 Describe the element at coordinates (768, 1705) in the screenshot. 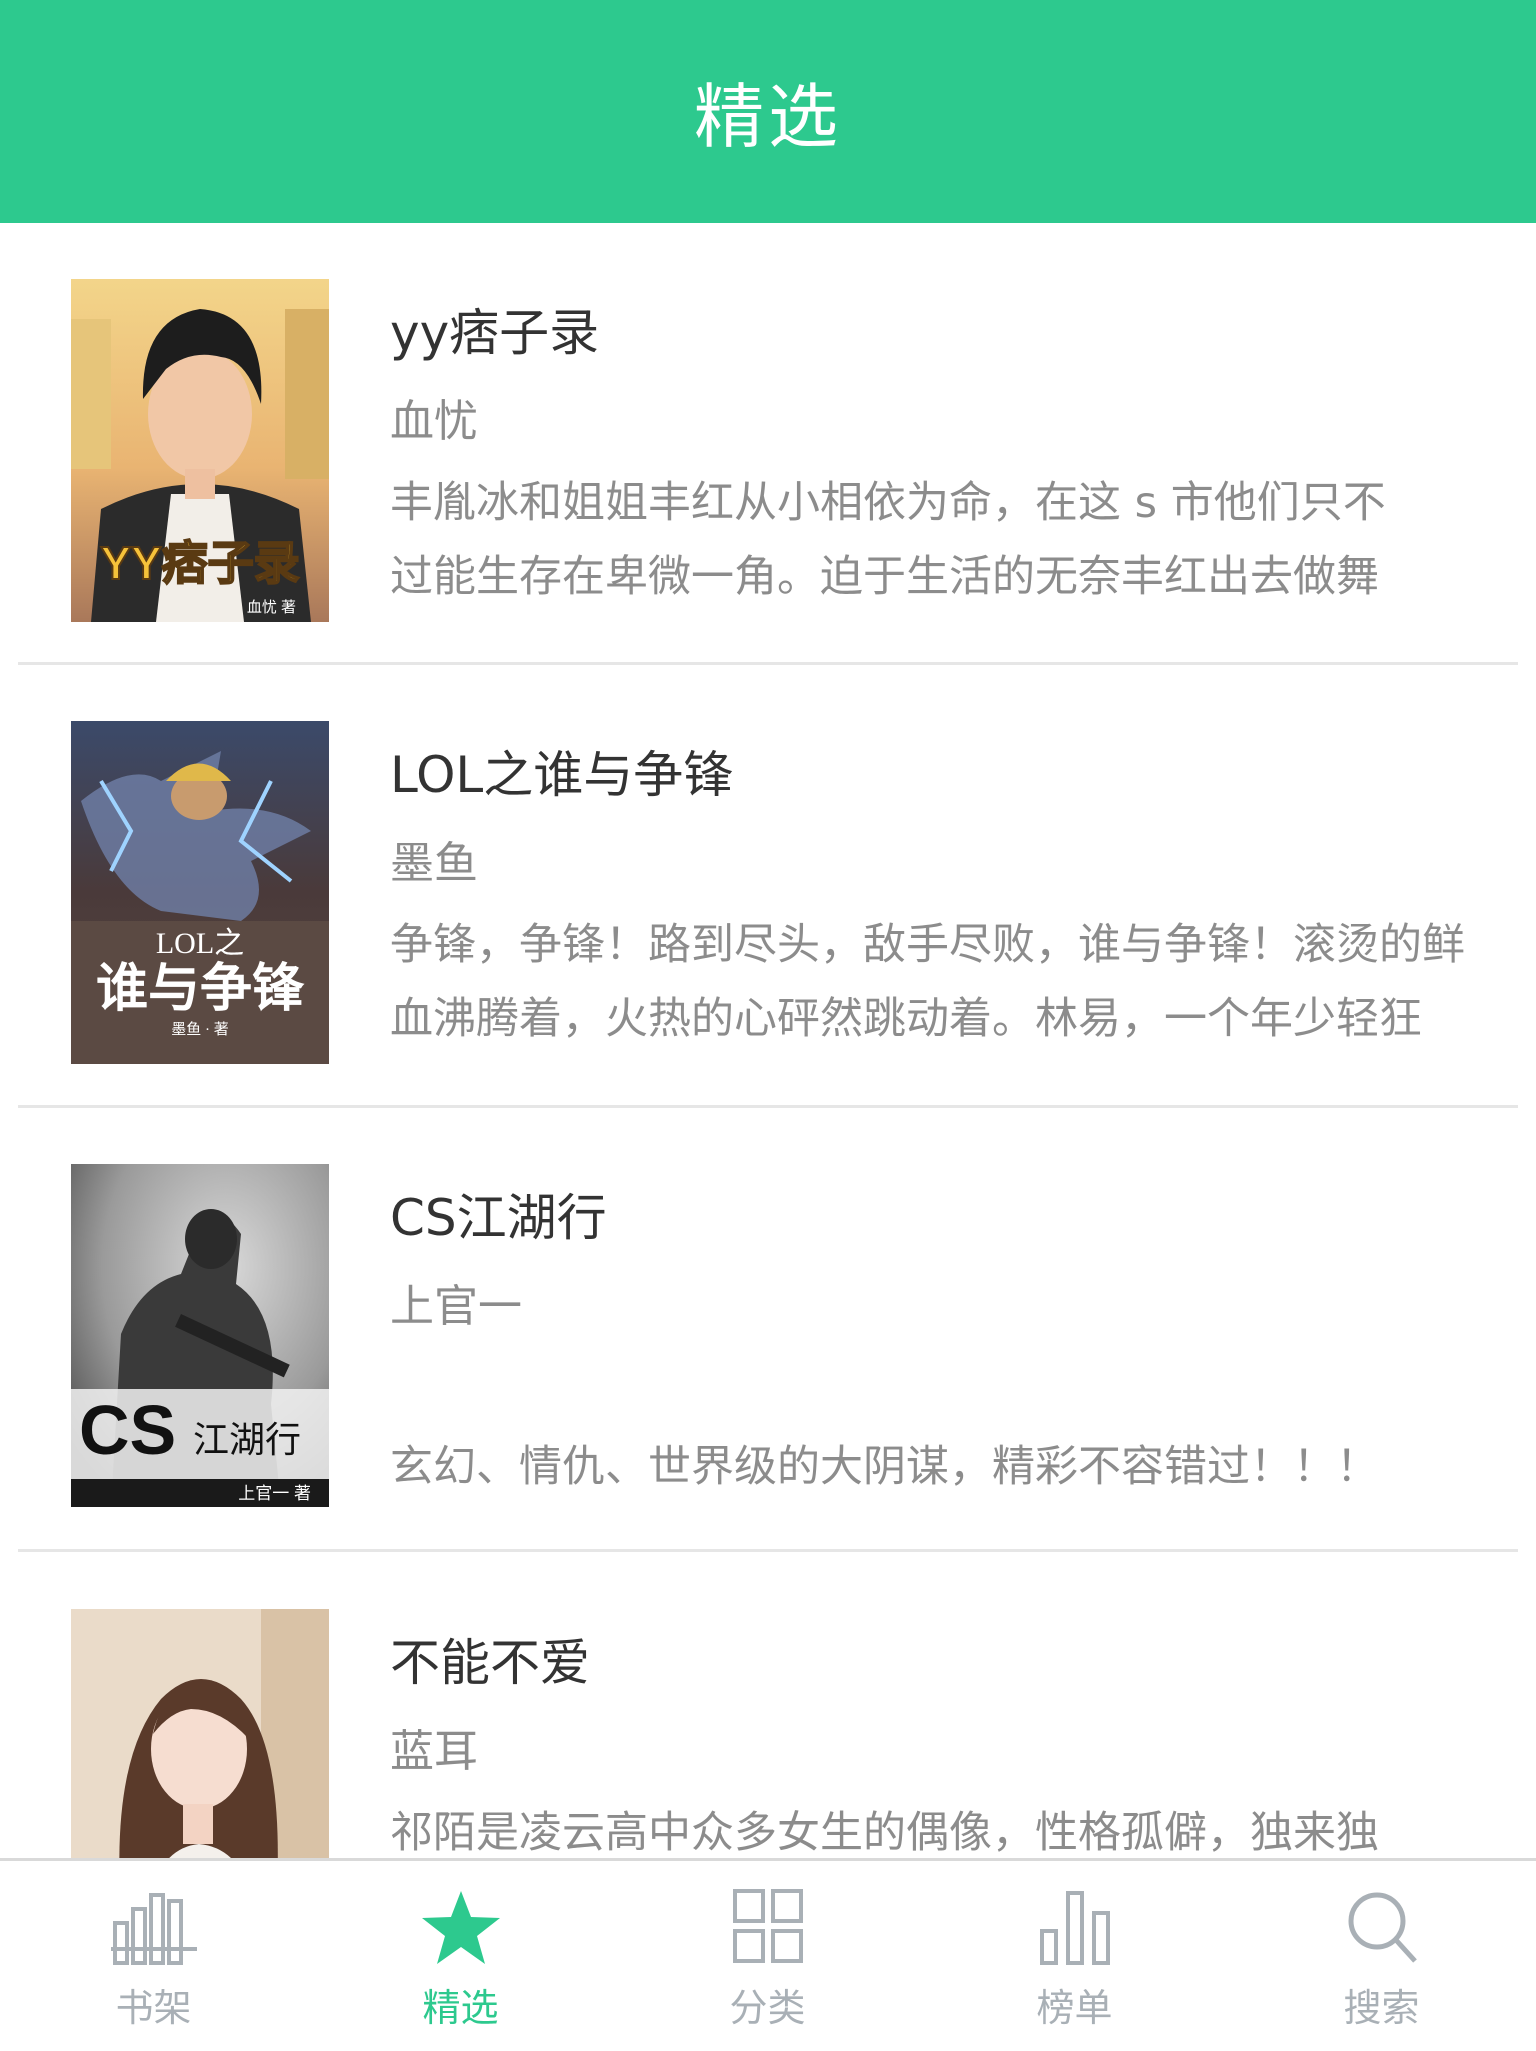

I see `book-item: 不能不爱 蓝耳 祁陌是凌云高中众多女生的偶像，性格孤僻，独来独` at that location.